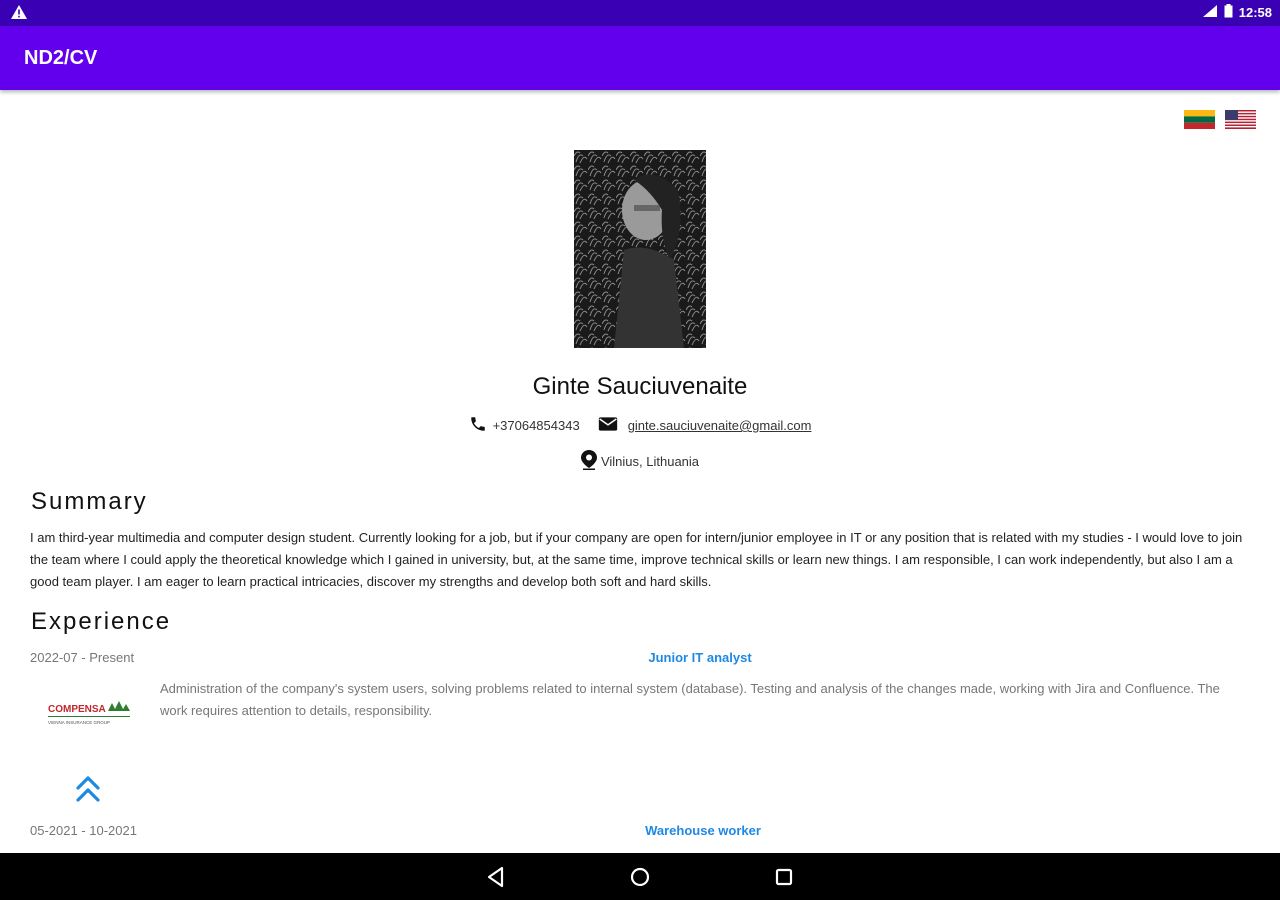  Describe the element at coordinates (640, 58) in the screenshot. I see `app-bar: ND2/CV` at that location.